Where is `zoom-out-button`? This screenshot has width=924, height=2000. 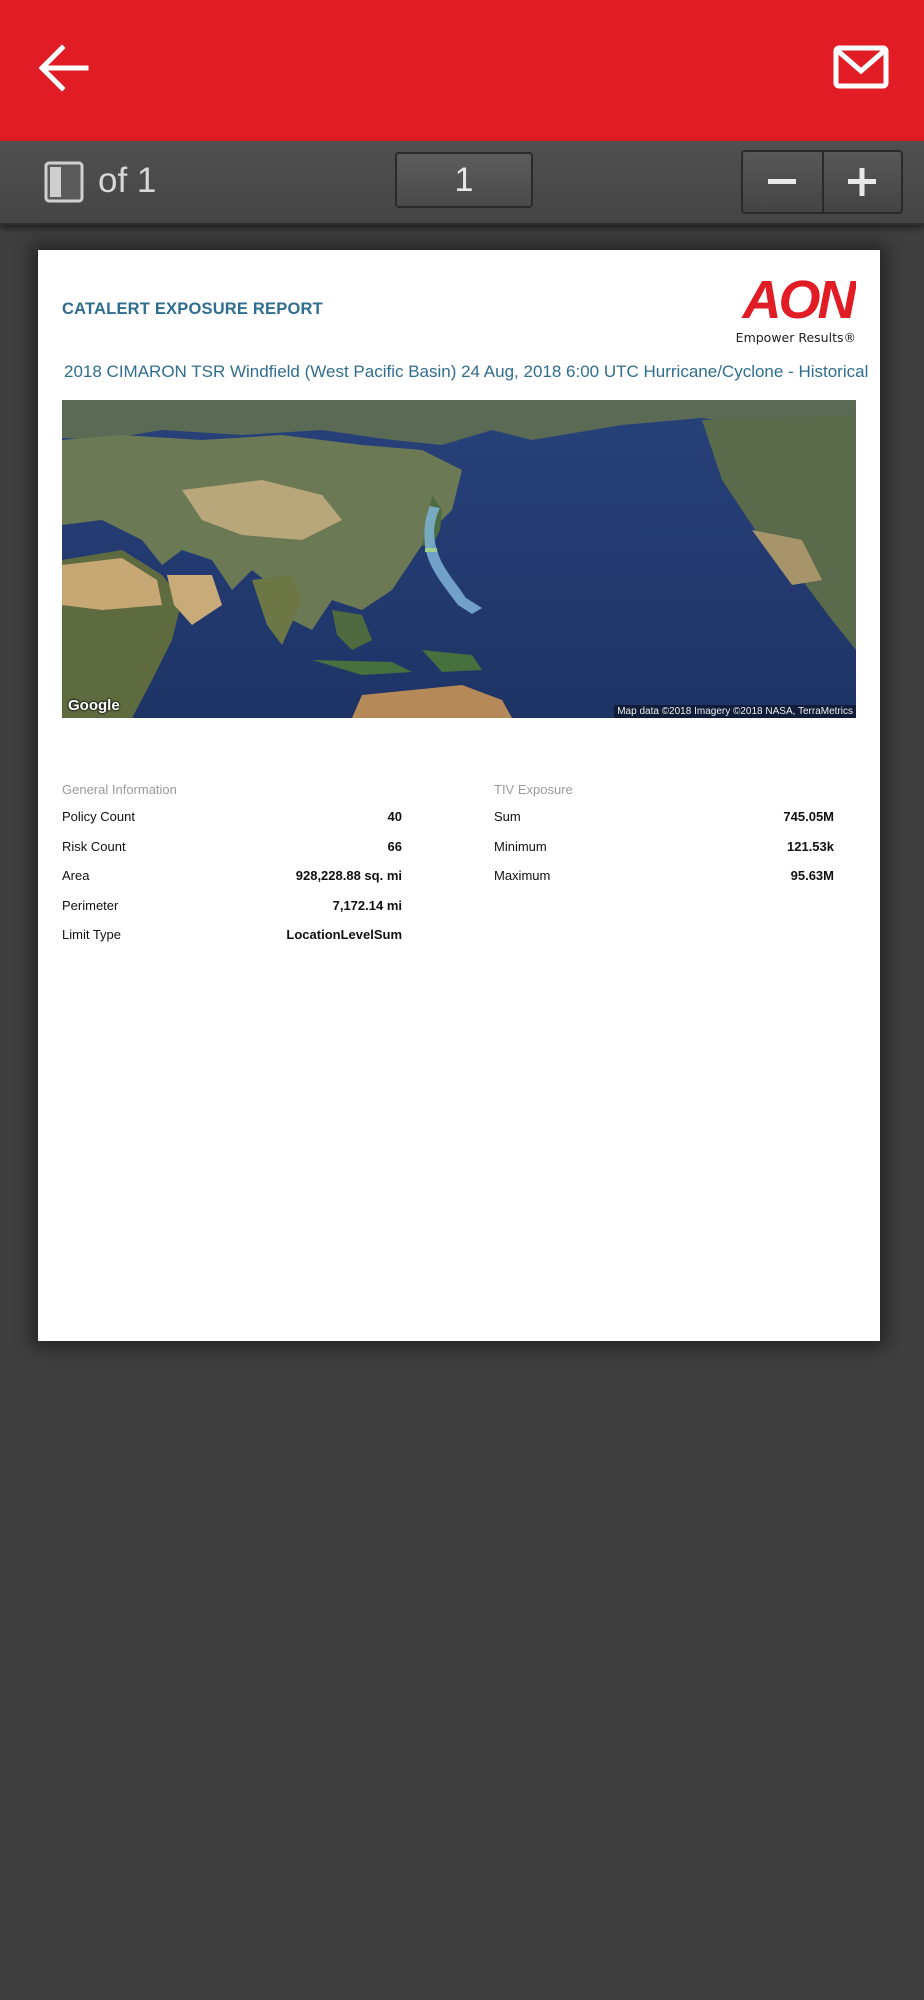 zoom-out-button is located at coordinates (782, 182).